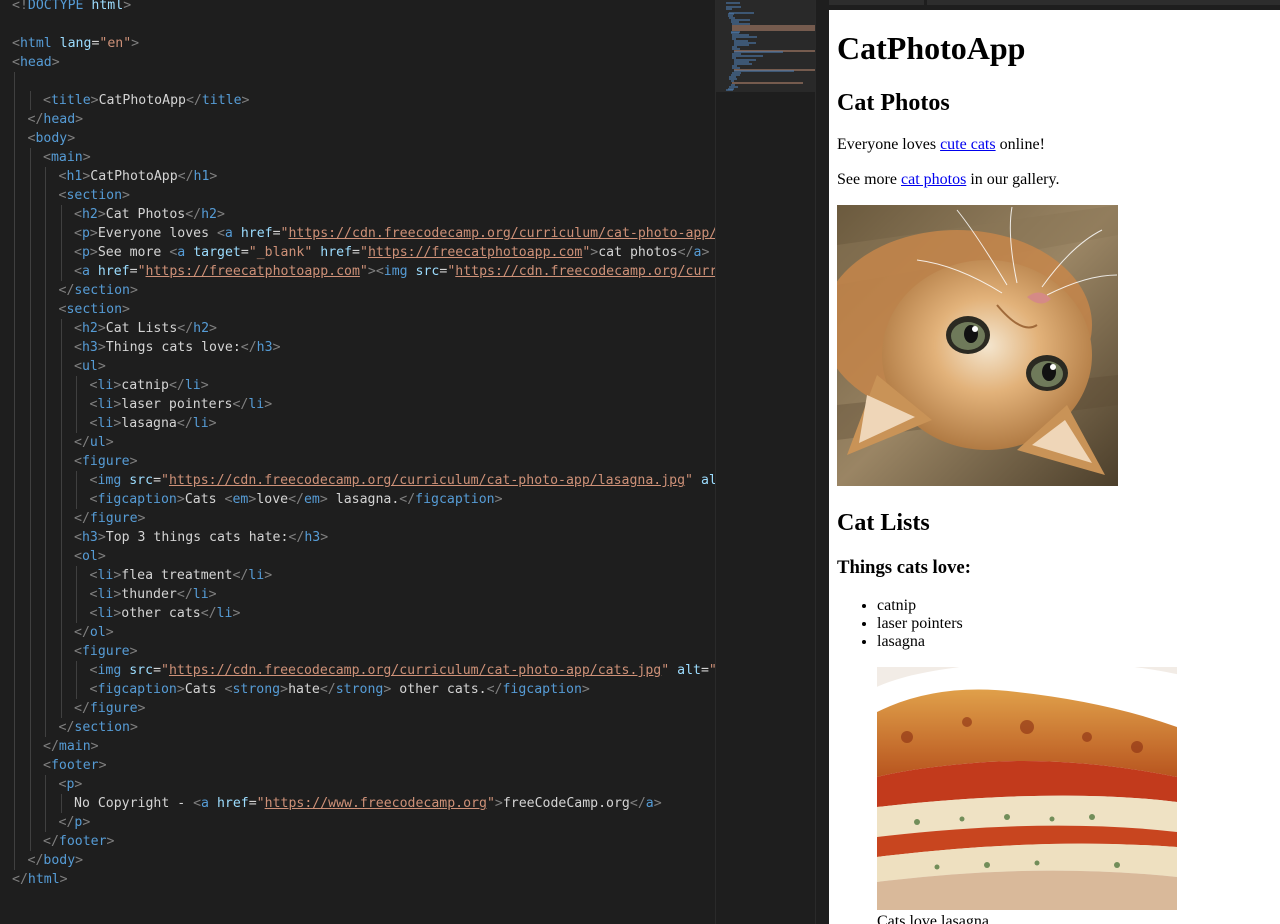  Describe the element at coordinates (71, 7) in the screenshot. I see `code-line: <!DOCTYPE html>` at that location.